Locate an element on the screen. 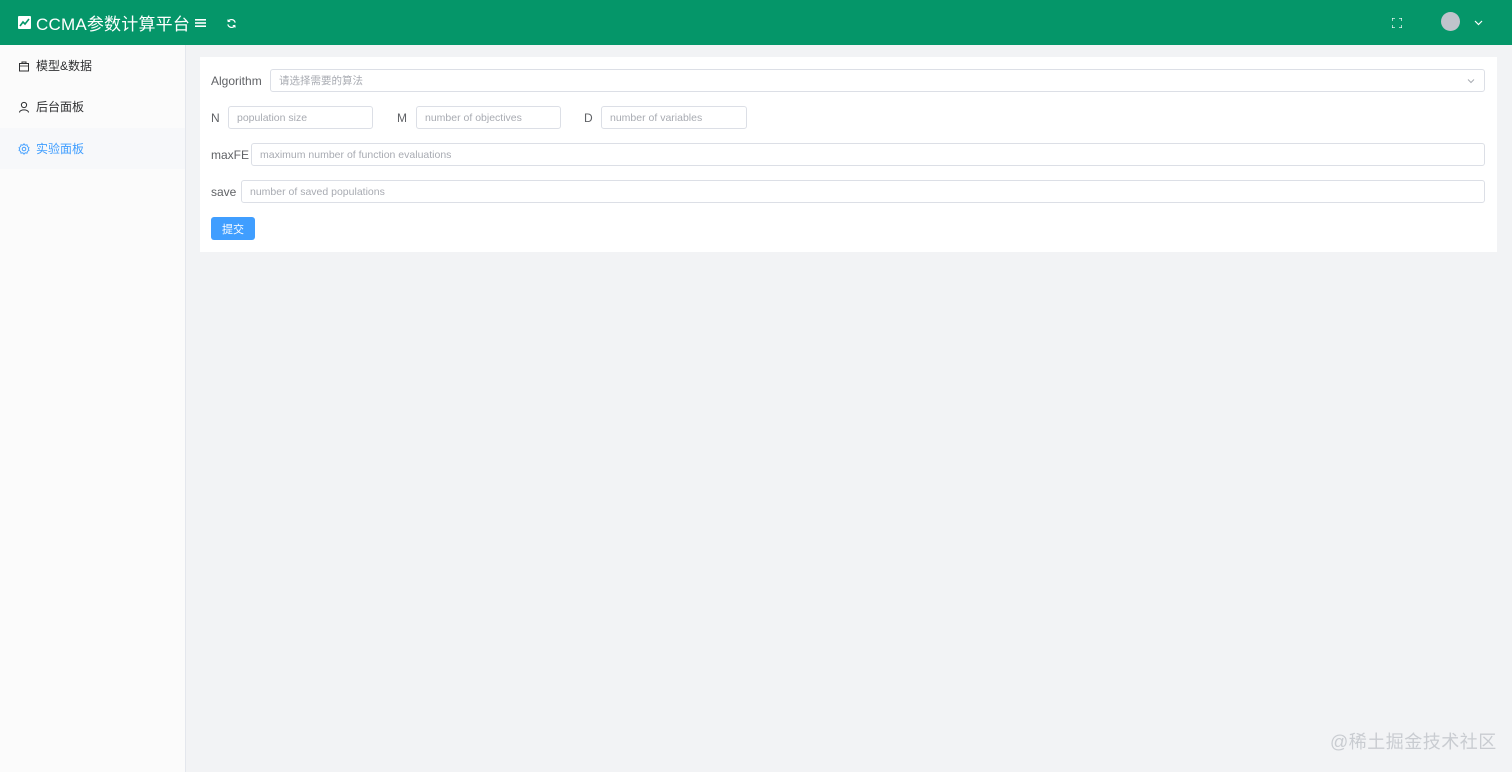  maxfe-input is located at coordinates (868, 154).